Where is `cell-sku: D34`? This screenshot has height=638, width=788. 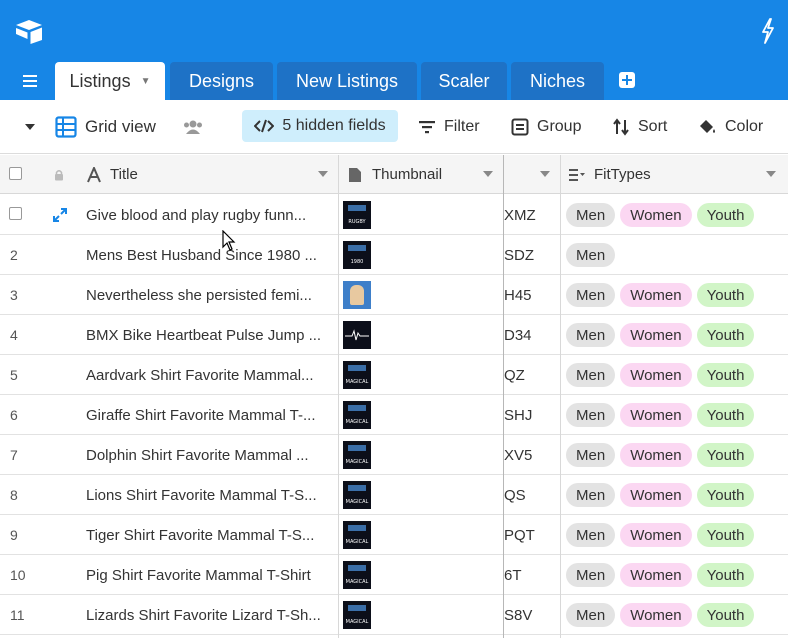
cell-sku: D34 is located at coordinates (518, 335).